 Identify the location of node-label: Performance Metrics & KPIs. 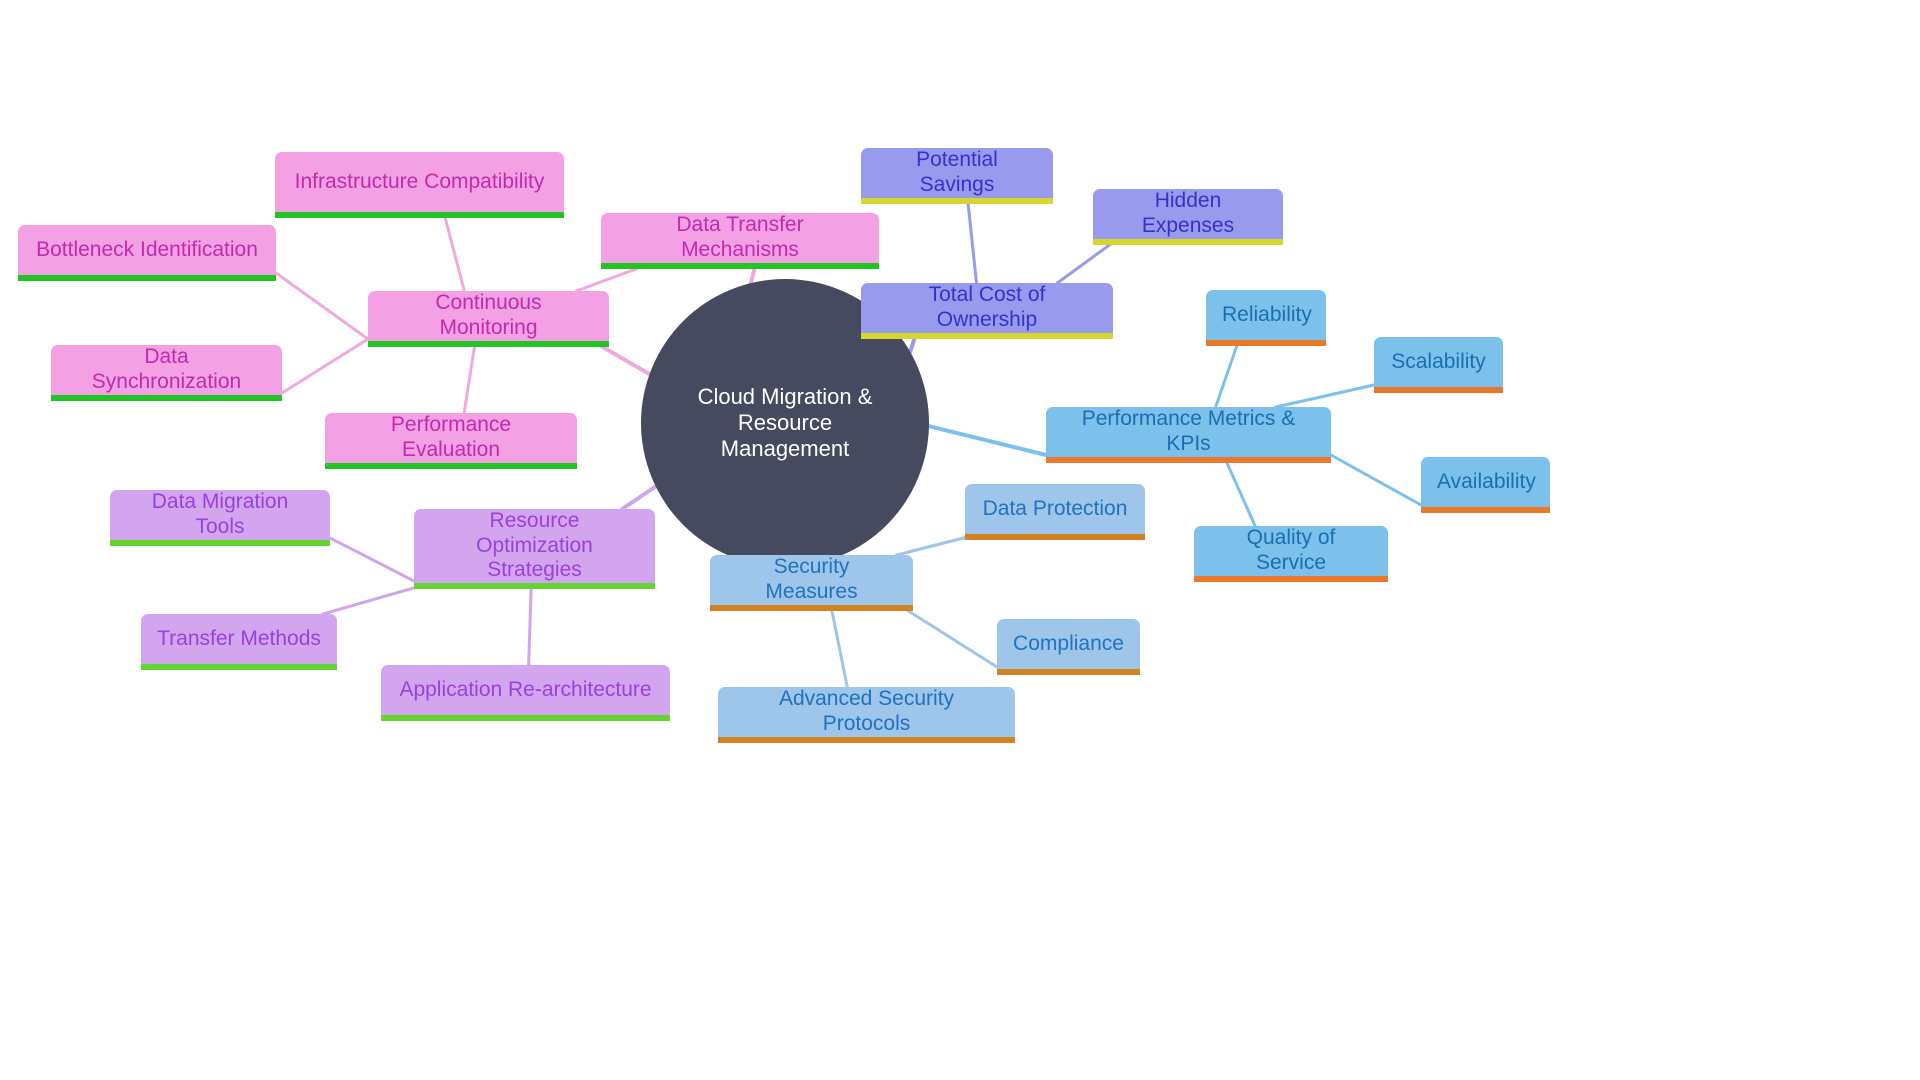
(1188, 431).